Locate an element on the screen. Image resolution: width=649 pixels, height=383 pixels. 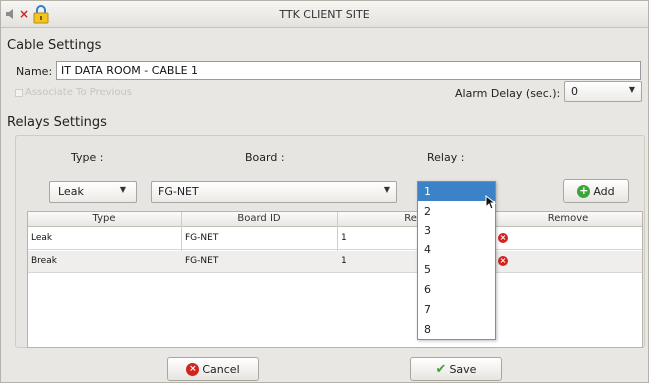
cable-settings-title: Cable Settings is located at coordinates (54, 45).